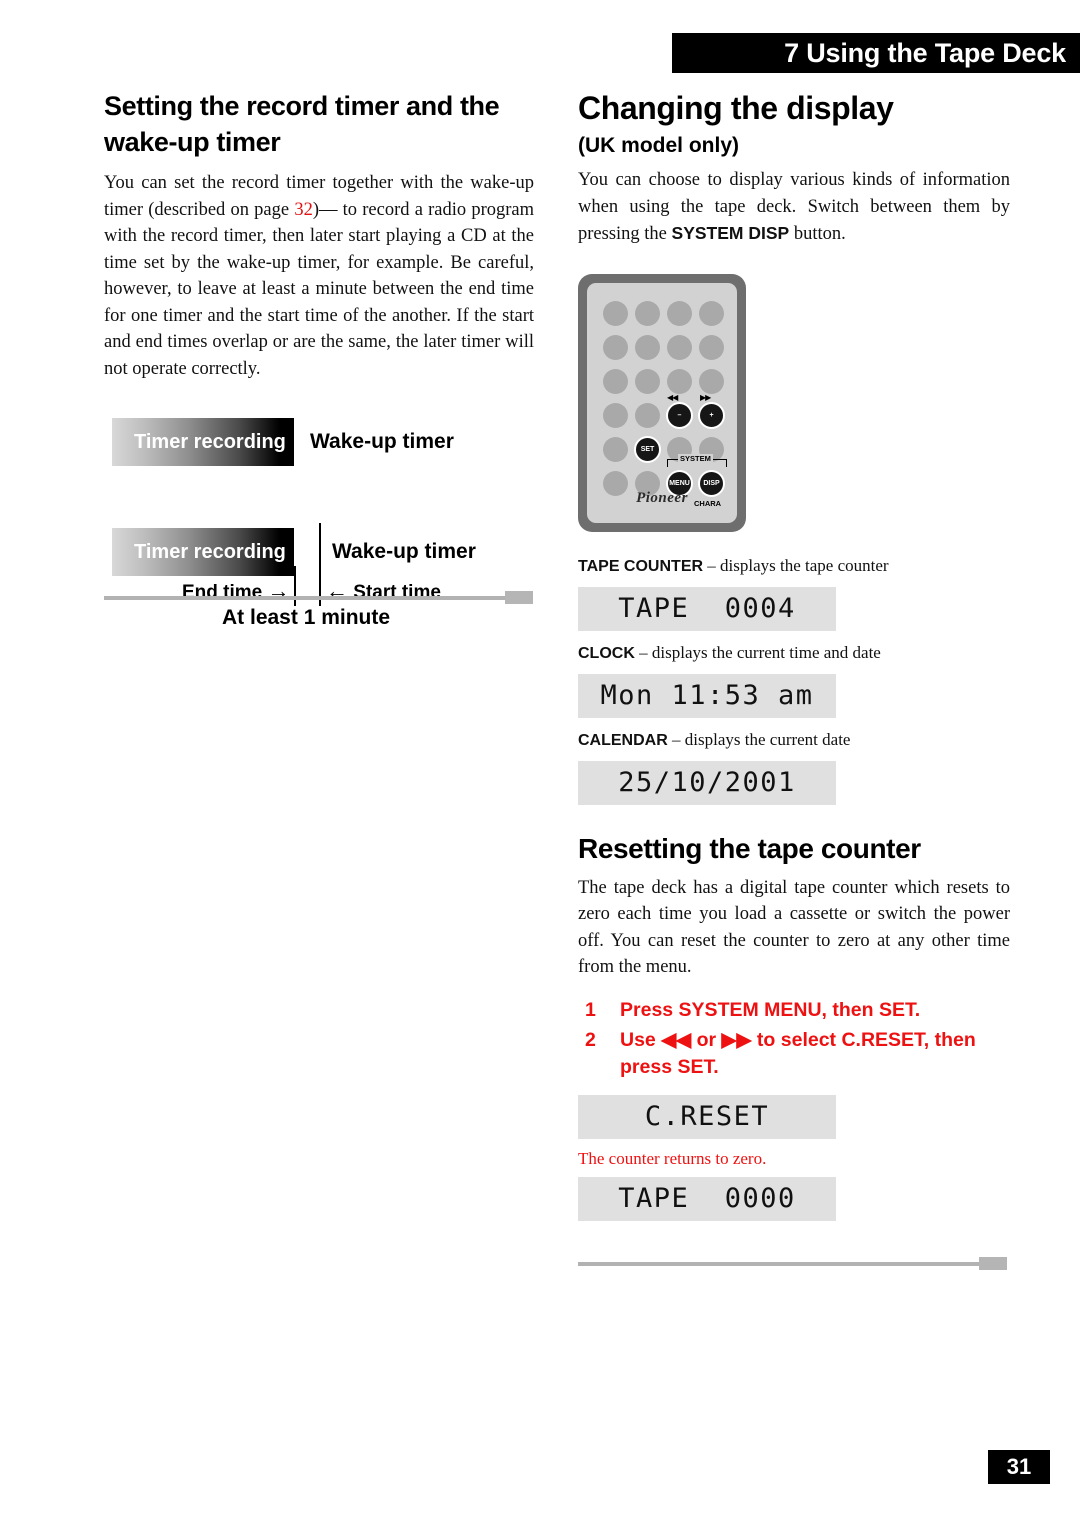 The image size is (1080, 1526). I want to click on reset-step-1: 1 Press SYSTEM MENU, then SET., so click(794, 1010).